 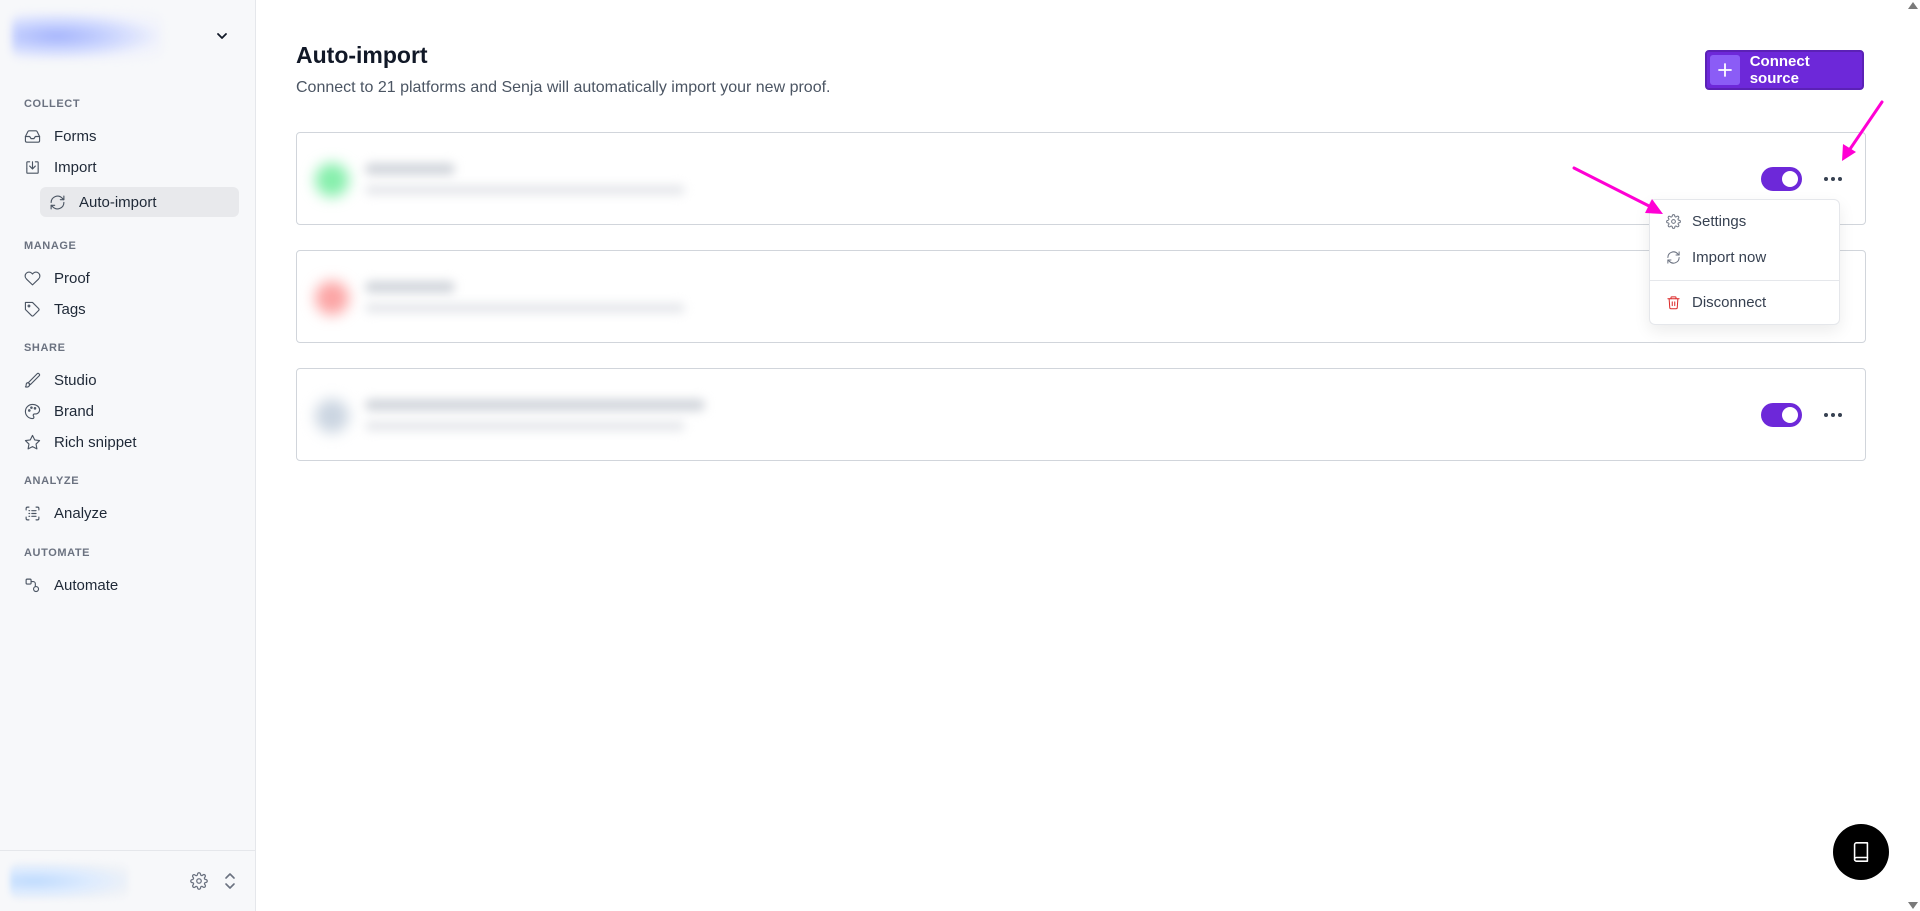 What do you see at coordinates (126, 380) in the screenshot?
I see `sidebar-item-studio: Studio` at bounding box center [126, 380].